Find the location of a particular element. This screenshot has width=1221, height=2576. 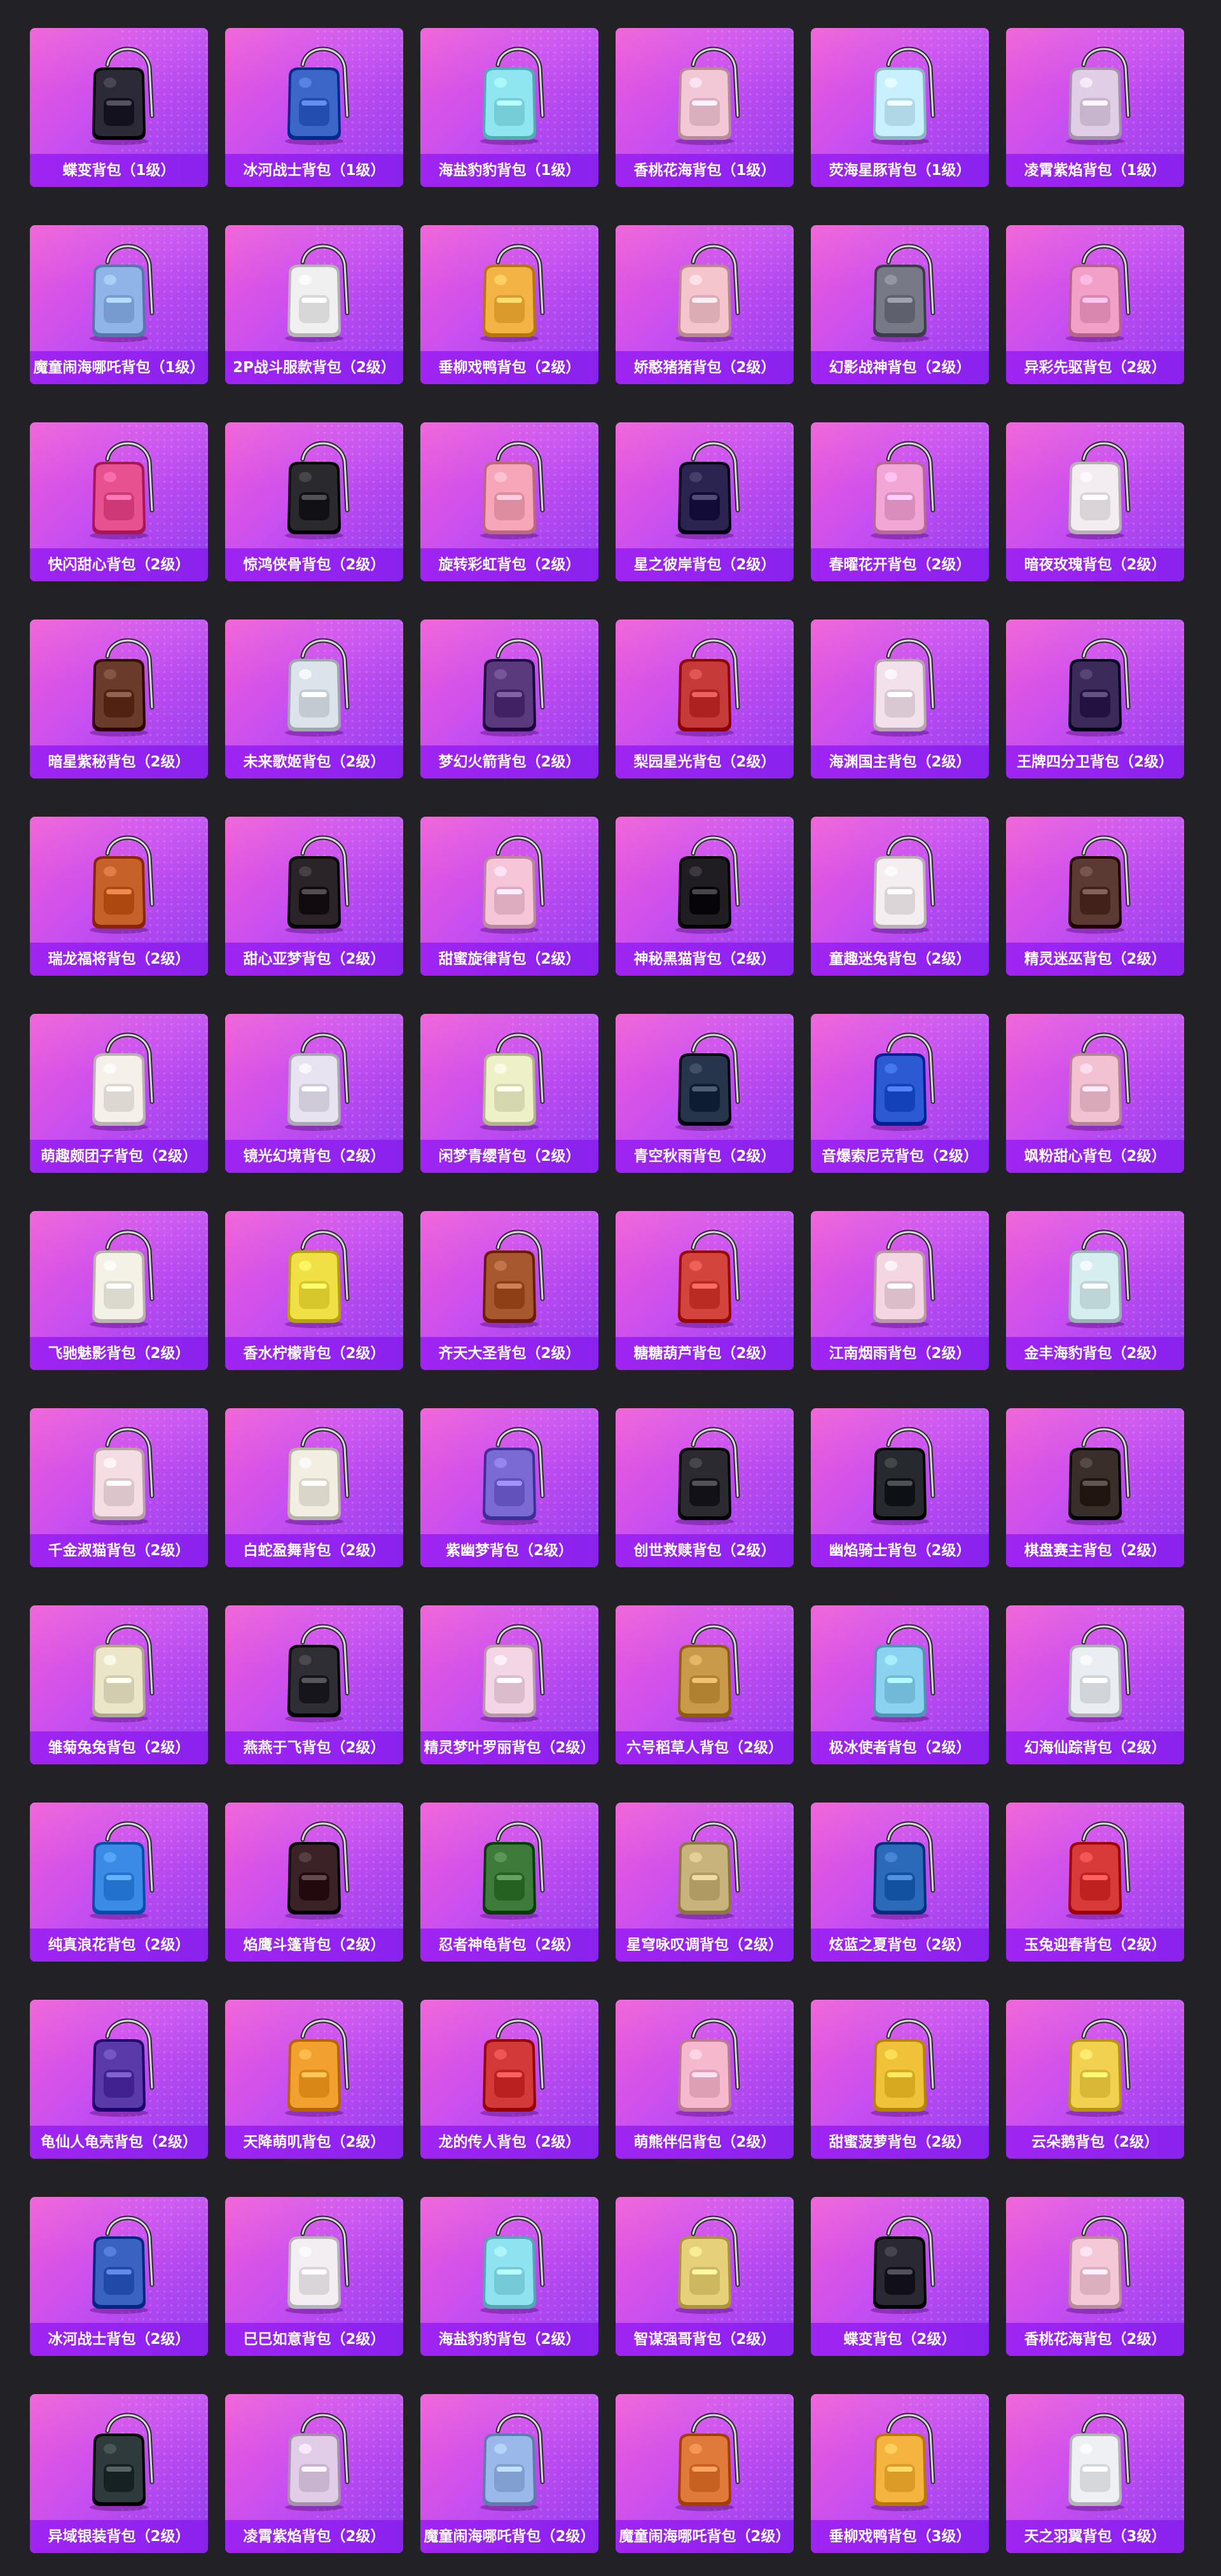

backpack-card: 智谋强哥背包（2级） is located at coordinates (705, 2276).